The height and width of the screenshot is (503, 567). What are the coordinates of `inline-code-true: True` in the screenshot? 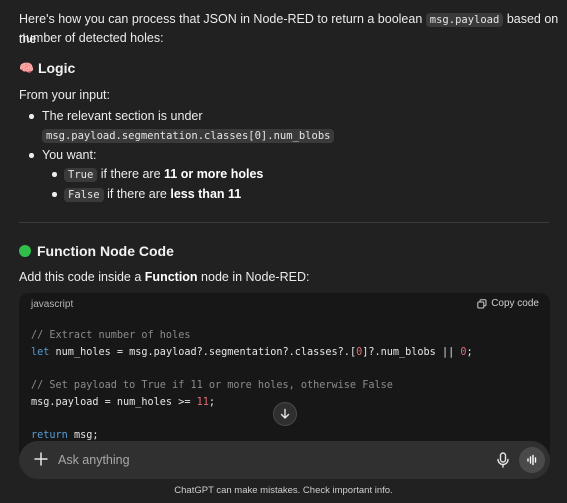 It's located at (81, 175).